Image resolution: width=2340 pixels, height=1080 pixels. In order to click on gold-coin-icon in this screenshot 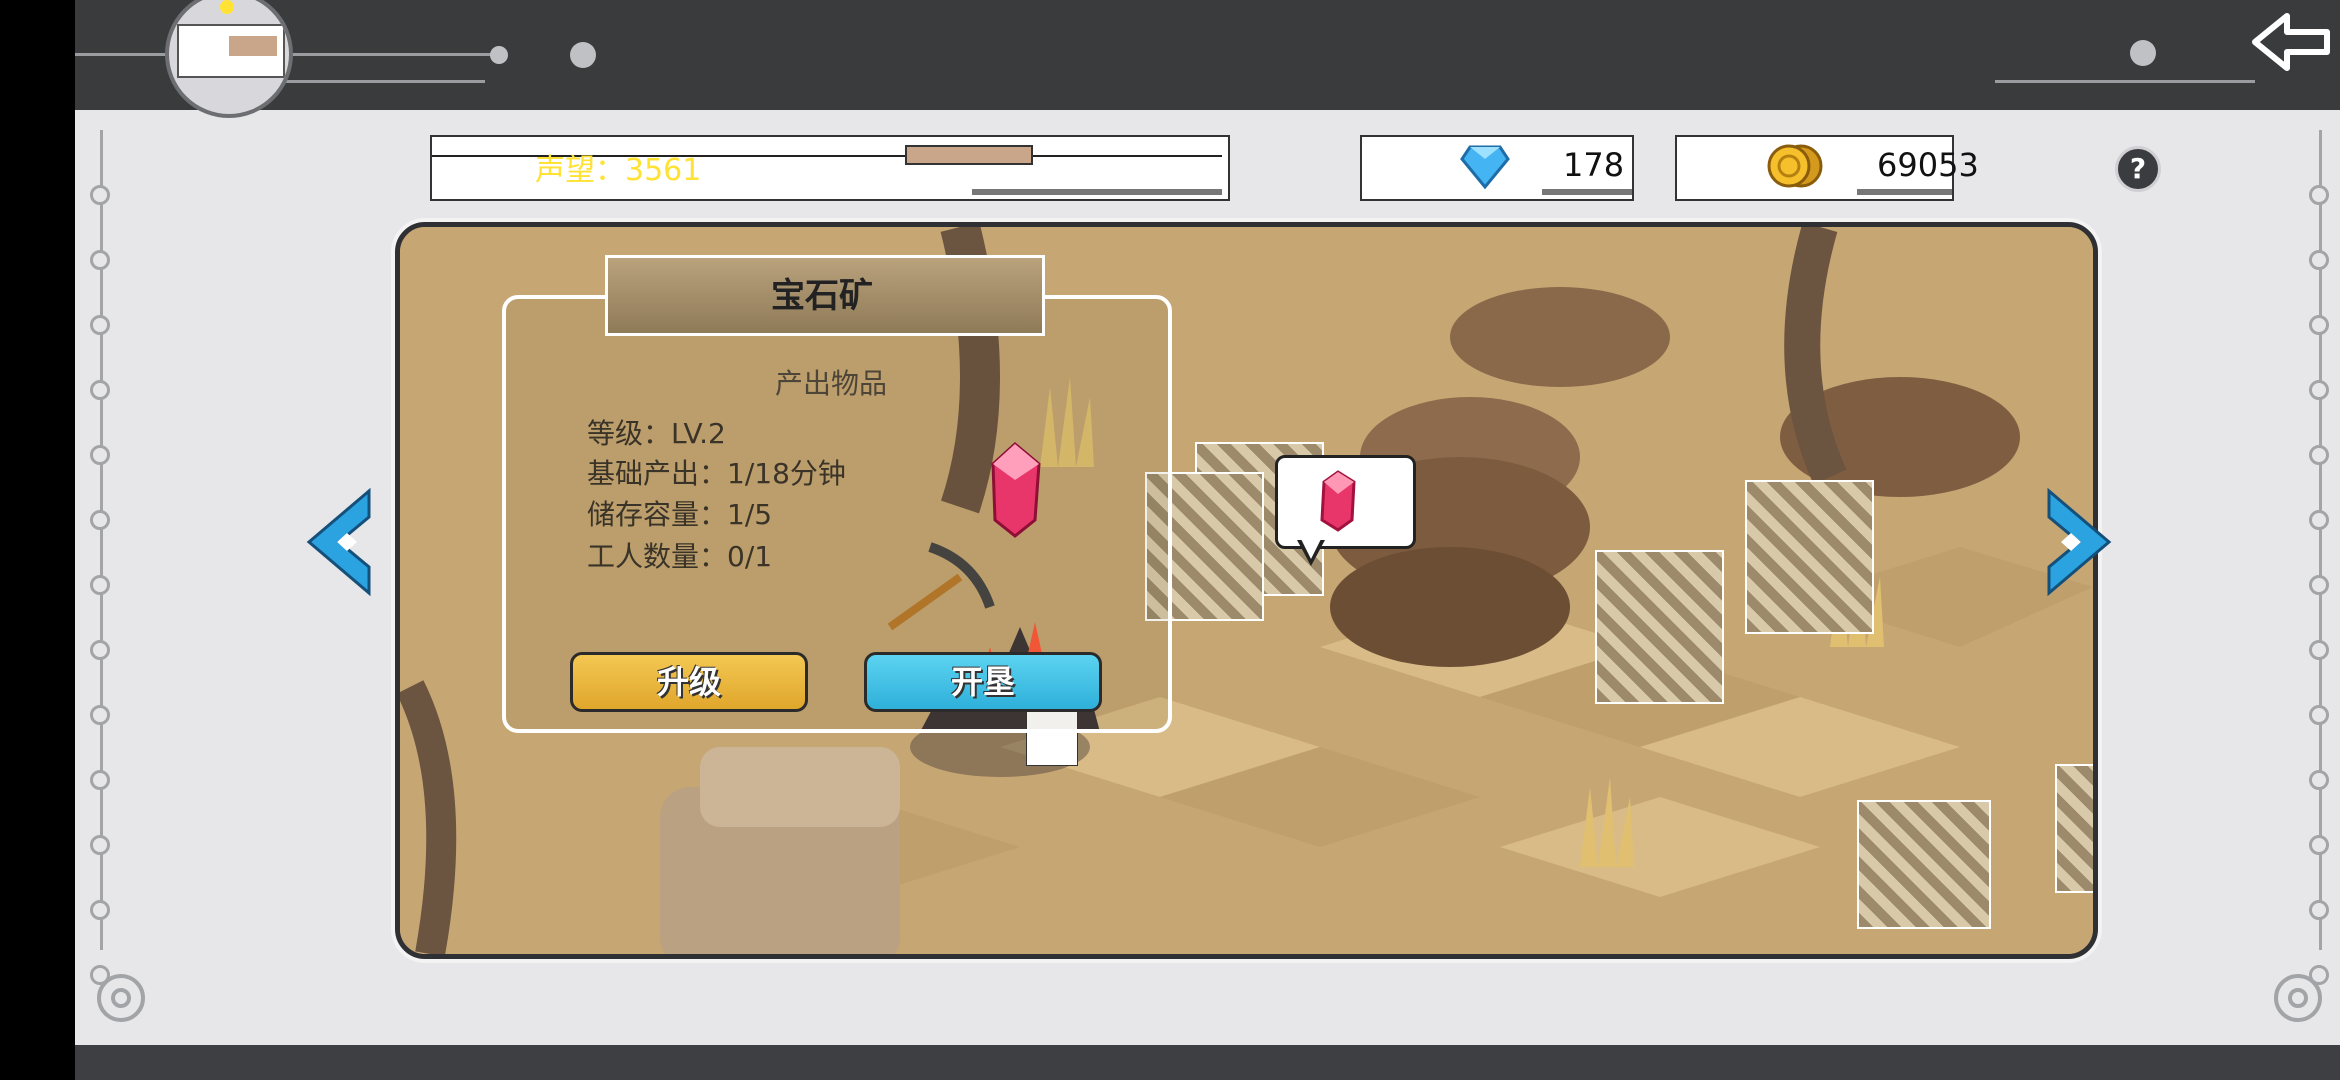, I will do `click(1795, 166)`.